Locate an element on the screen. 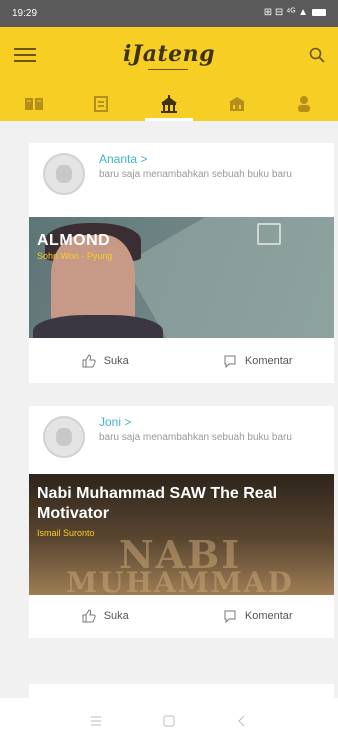 Image resolution: width=338 pixels, height=743 pixels. tab-books is located at coordinates (34, 103).